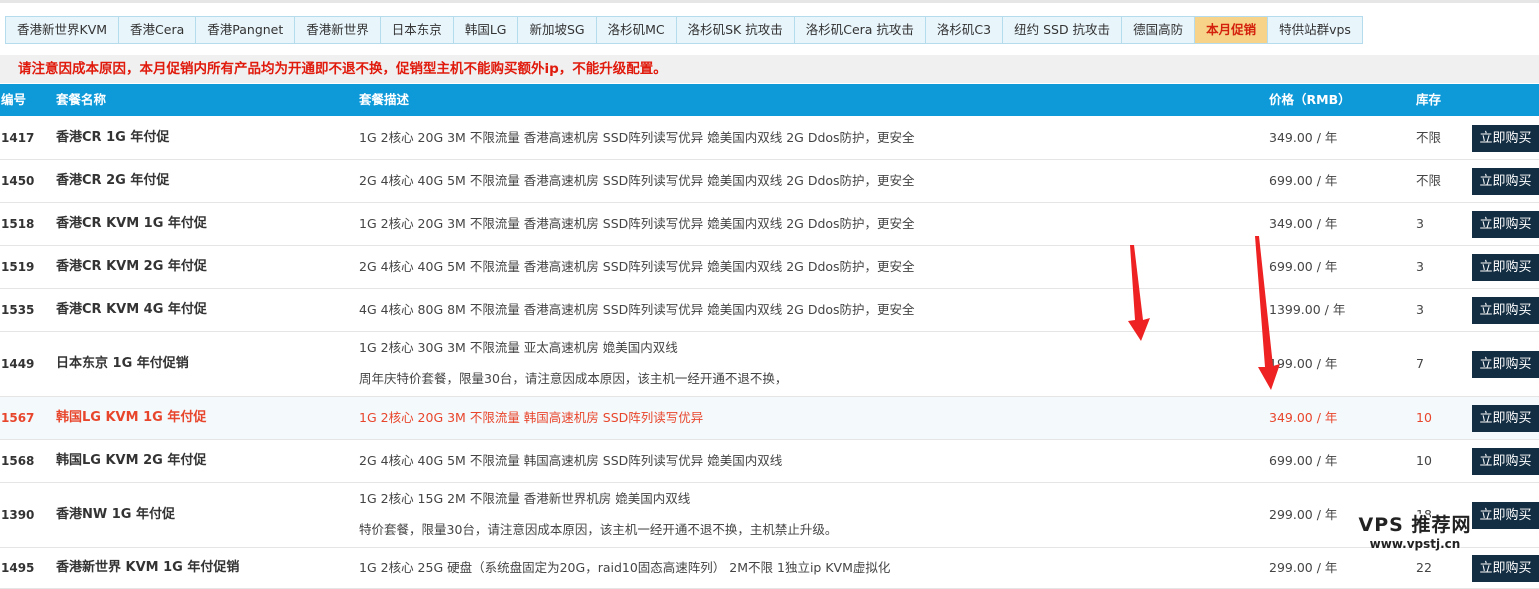  What do you see at coordinates (18, 418) in the screenshot?
I see `product-id: 1567` at bounding box center [18, 418].